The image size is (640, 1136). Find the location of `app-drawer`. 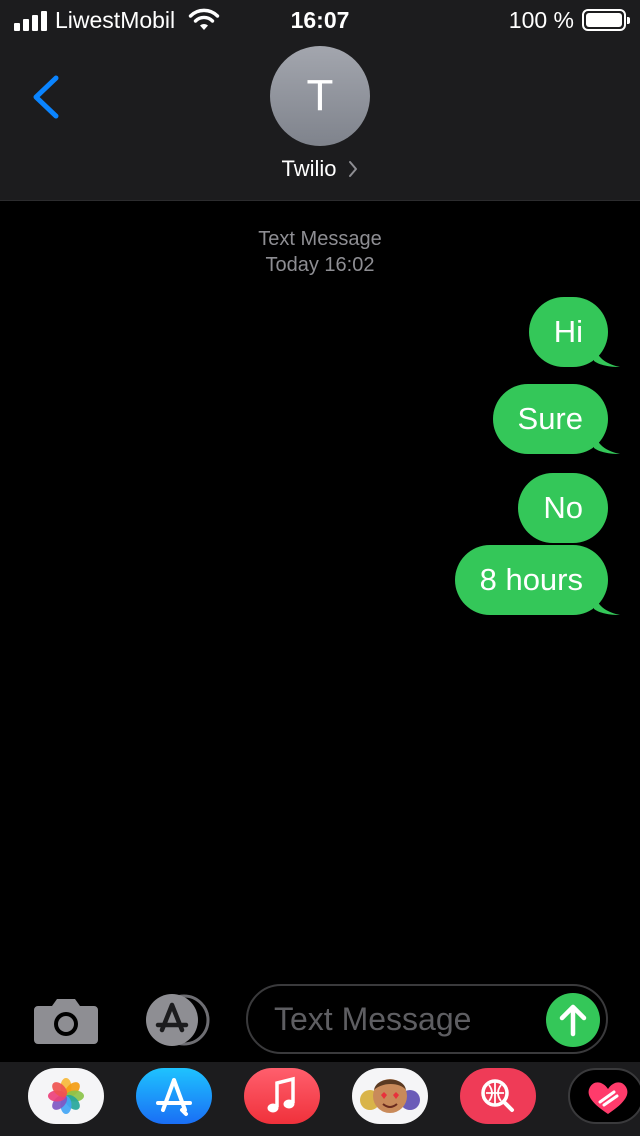

app-drawer is located at coordinates (320, 1099).